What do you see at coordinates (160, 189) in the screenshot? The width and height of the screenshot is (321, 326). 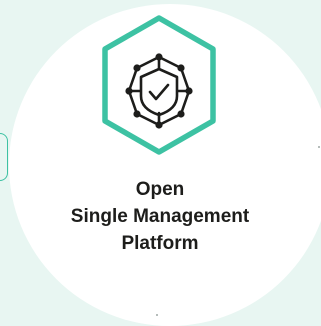 I see `product-title-line: Open` at bounding box center [160, 189].